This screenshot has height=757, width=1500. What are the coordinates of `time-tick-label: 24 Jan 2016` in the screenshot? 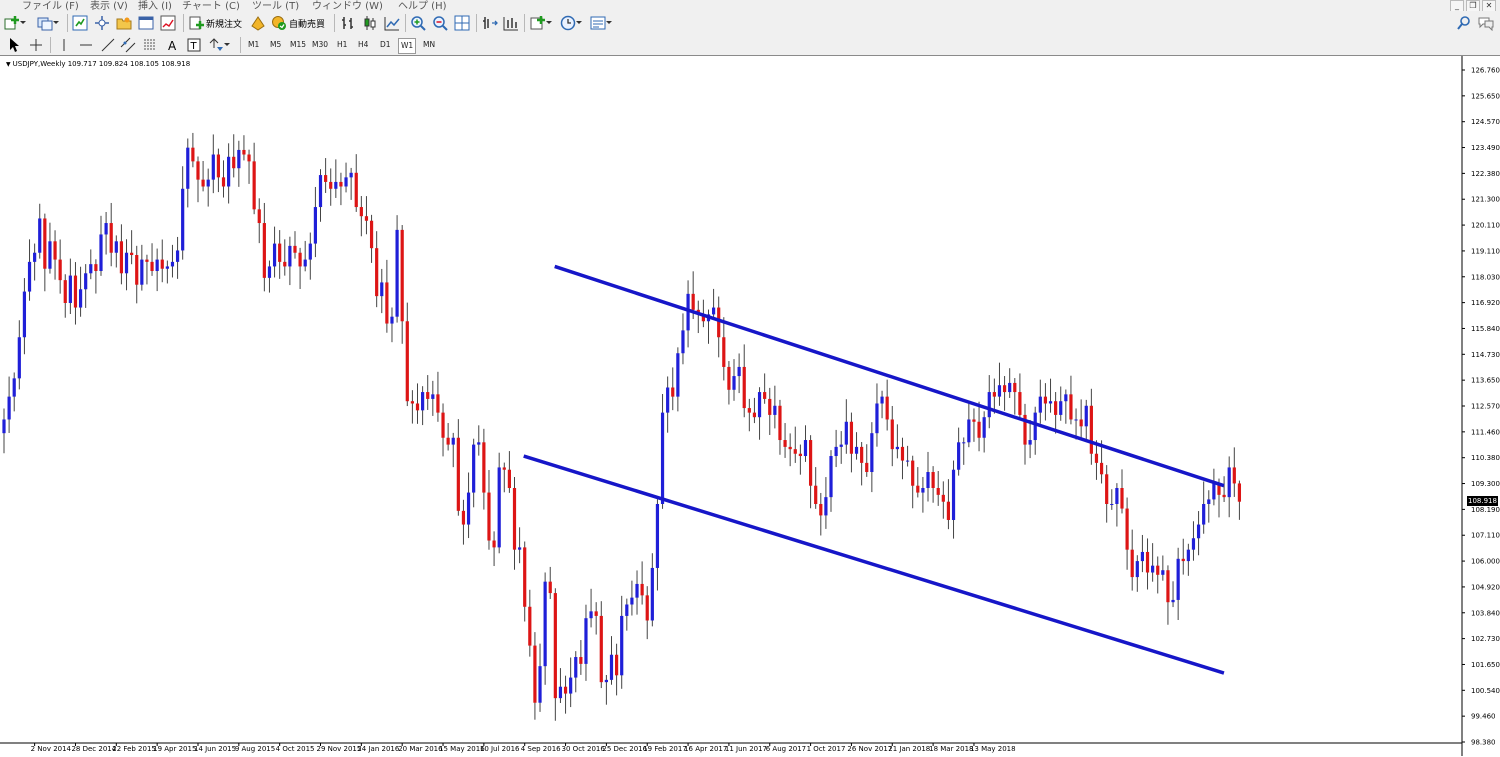 It's located at (378, 749).